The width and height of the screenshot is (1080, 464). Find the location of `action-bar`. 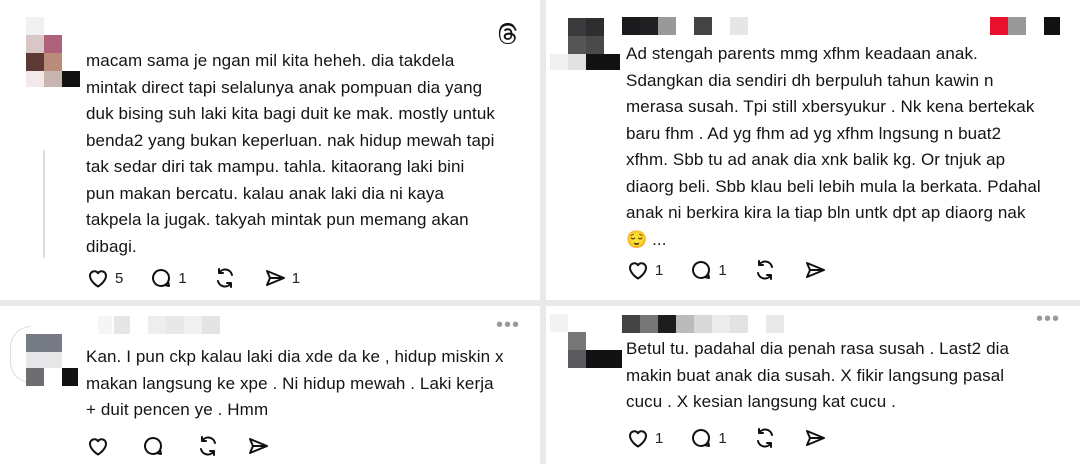

action-bar is located at coordinates (193, 446).